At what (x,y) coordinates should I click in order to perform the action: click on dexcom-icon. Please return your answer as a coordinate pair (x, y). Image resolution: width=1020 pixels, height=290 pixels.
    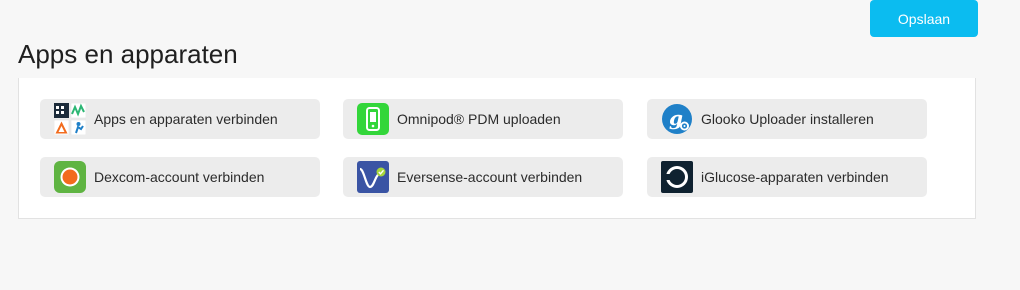
    Looking at the image, I should click on (70, 177).